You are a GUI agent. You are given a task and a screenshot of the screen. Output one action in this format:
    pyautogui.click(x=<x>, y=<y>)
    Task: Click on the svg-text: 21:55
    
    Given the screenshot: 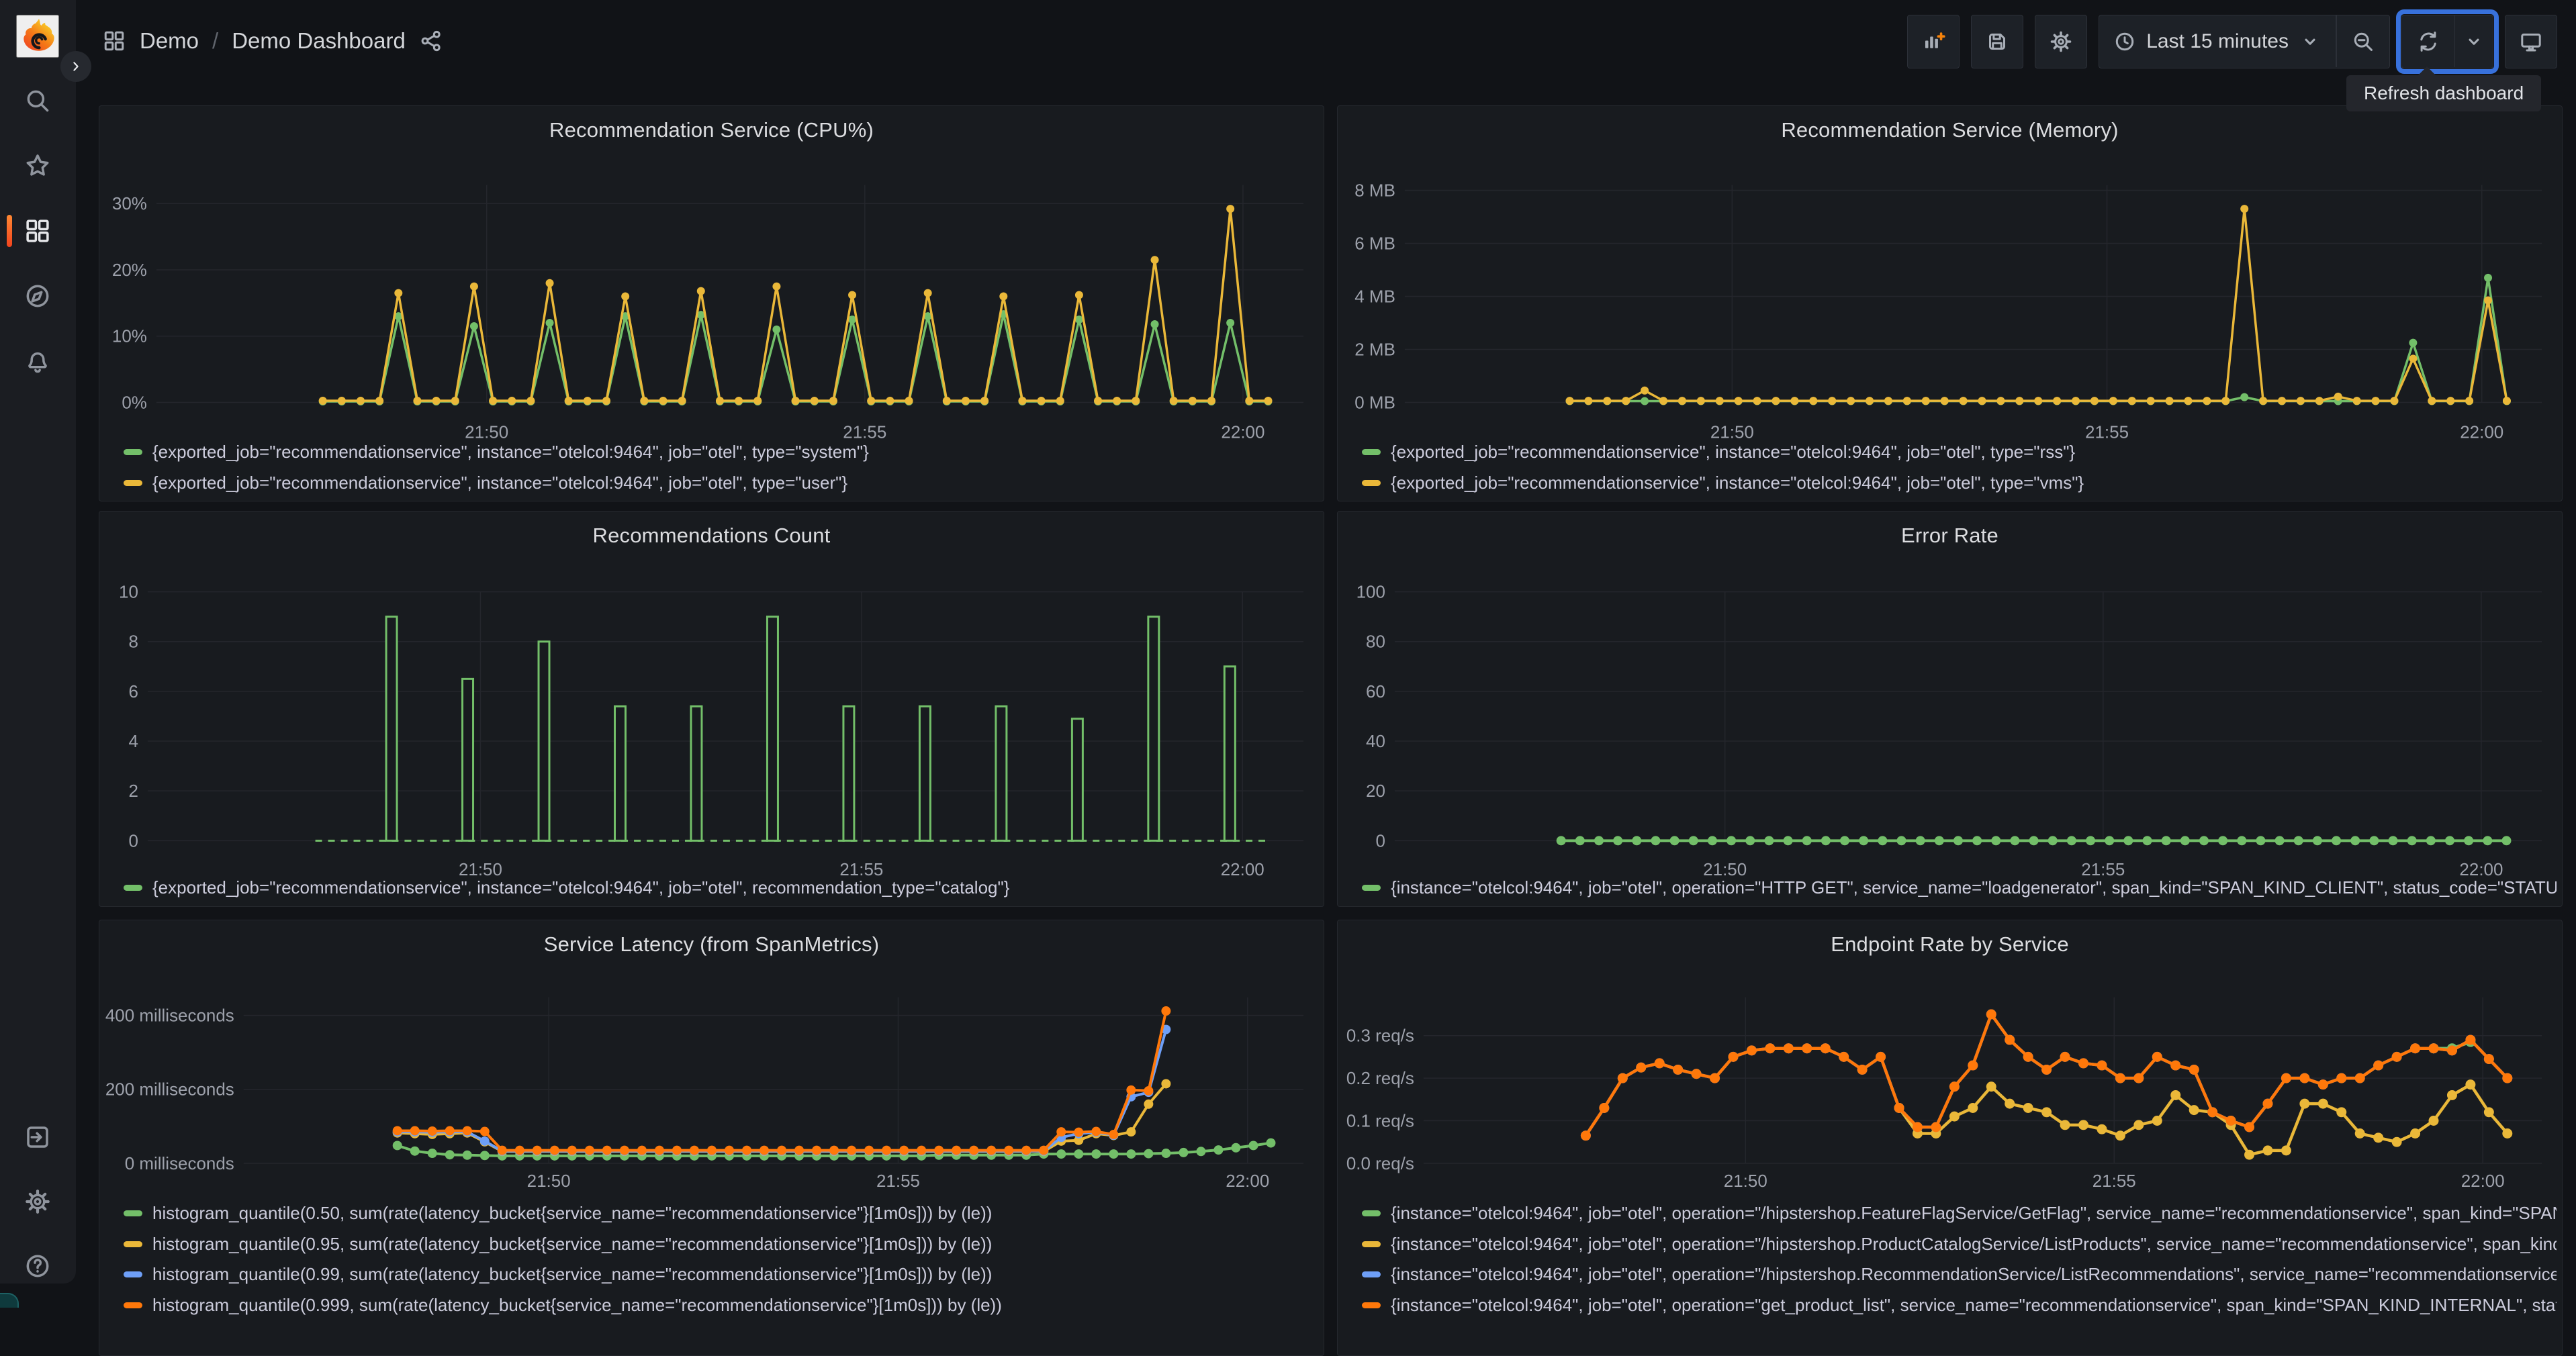 What is the action you would take?
    pyautogui.click(x=2114, y=1181)
    